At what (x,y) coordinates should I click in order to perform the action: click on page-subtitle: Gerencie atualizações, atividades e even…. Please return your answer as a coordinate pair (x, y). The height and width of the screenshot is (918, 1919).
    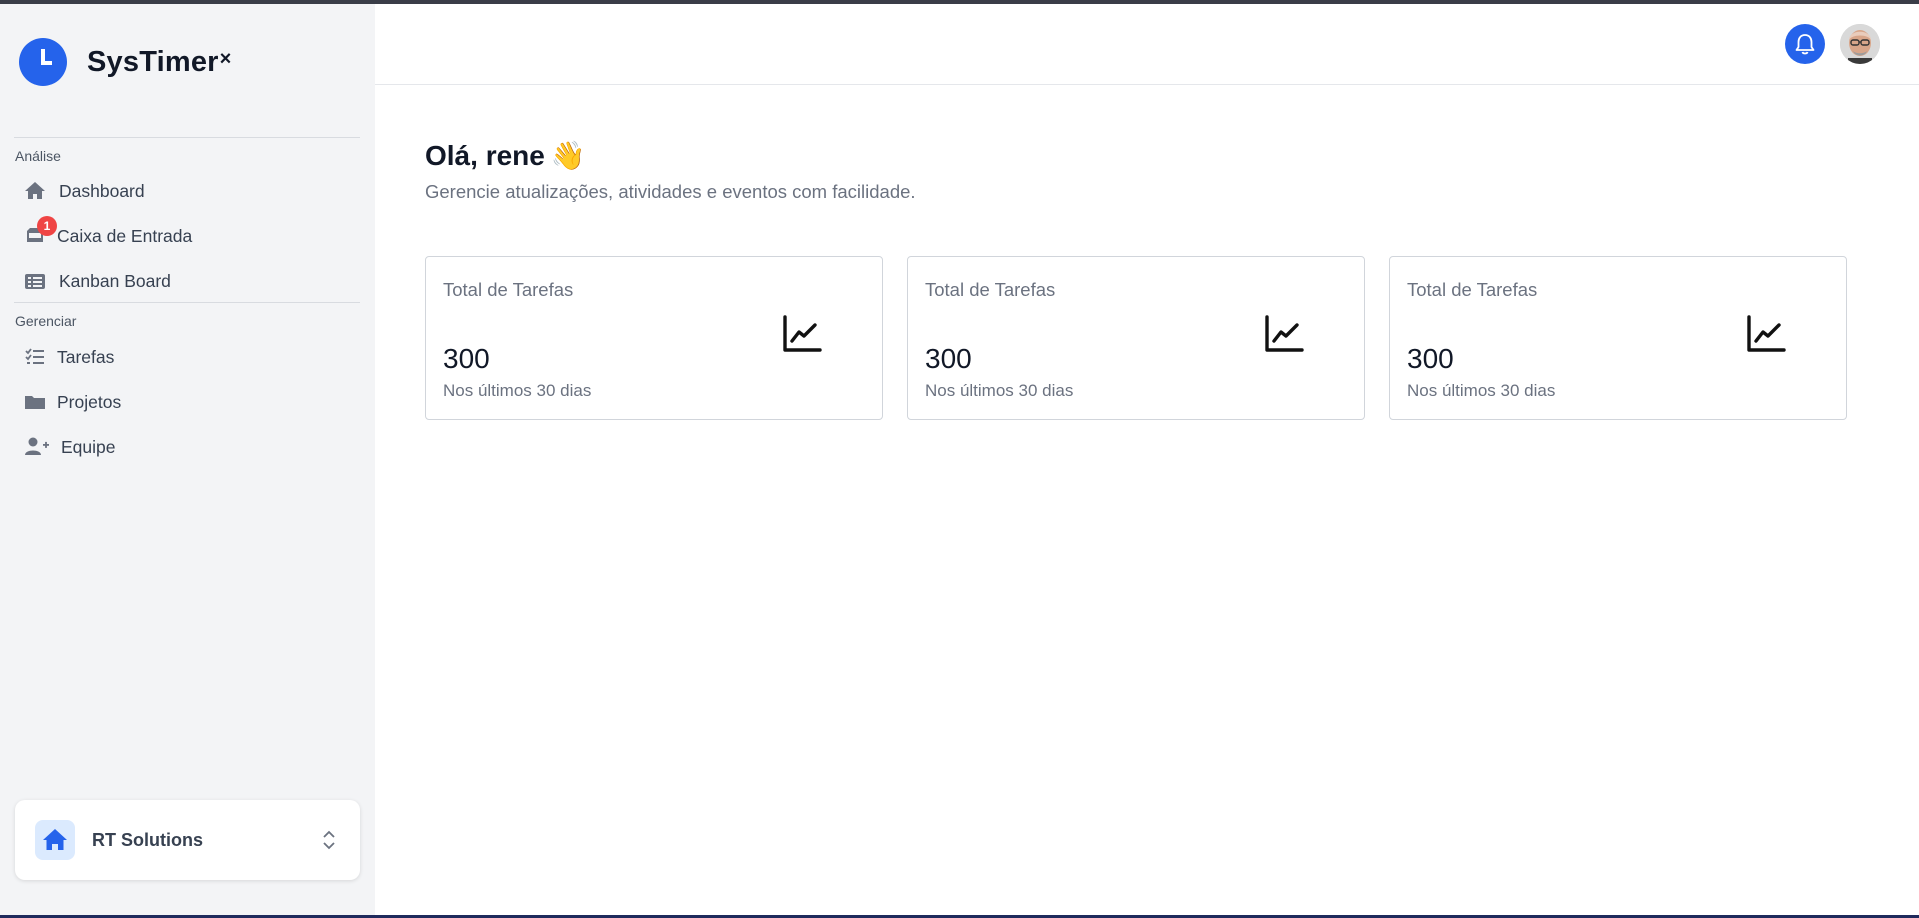
    Looking at the image, I should click on (670, 191).